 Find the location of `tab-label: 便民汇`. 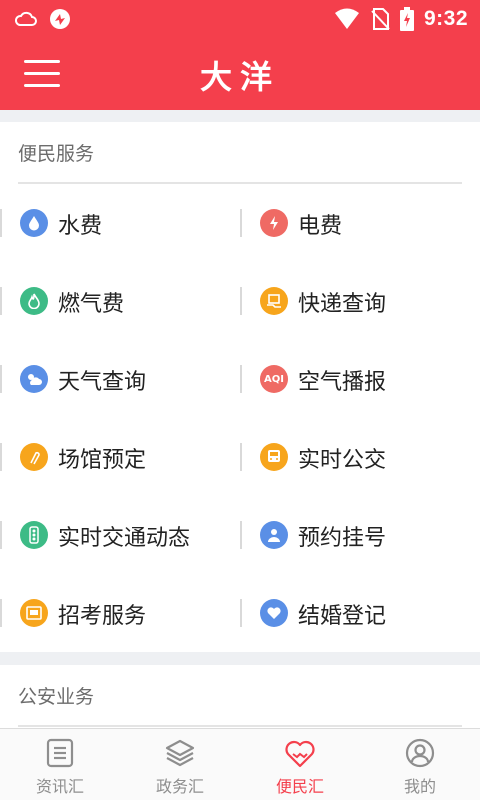

tab-label: 便民汇 is located at coordinates (299, 786).